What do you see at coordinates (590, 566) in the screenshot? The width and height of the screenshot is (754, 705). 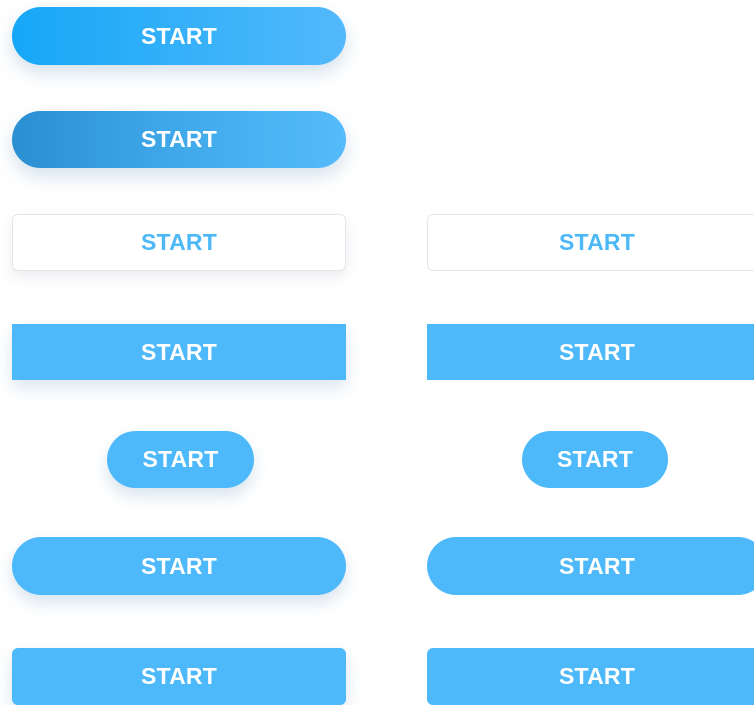 I see `pill-flat-start-button: START` at bounding box center [590, 566].